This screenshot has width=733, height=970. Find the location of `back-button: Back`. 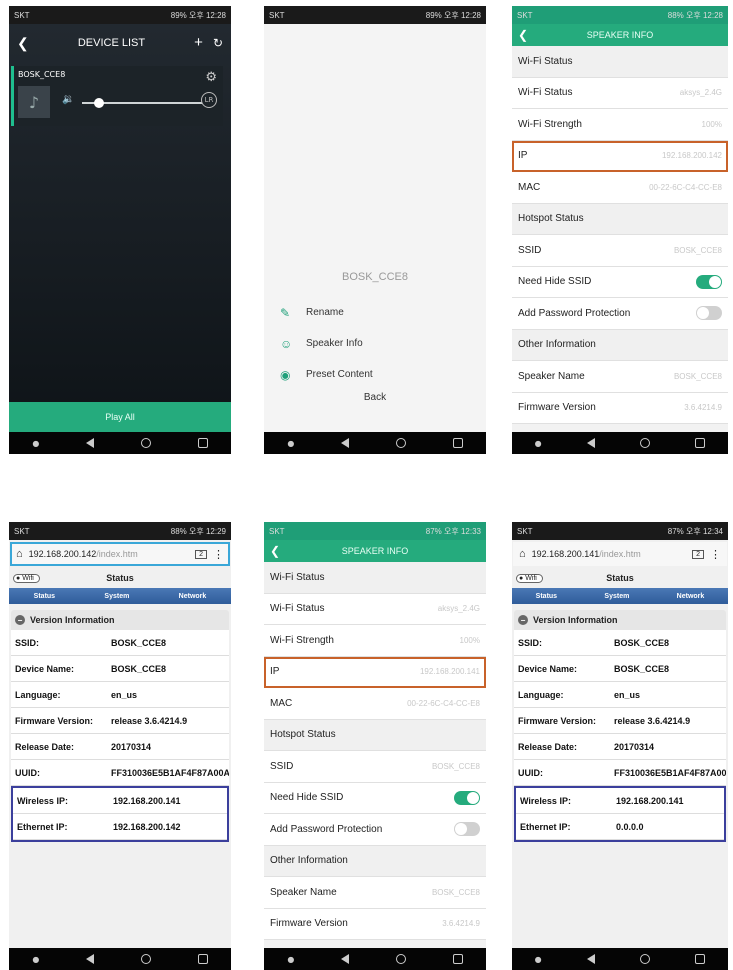

back-button: Back is located at coordinates (375, 397).